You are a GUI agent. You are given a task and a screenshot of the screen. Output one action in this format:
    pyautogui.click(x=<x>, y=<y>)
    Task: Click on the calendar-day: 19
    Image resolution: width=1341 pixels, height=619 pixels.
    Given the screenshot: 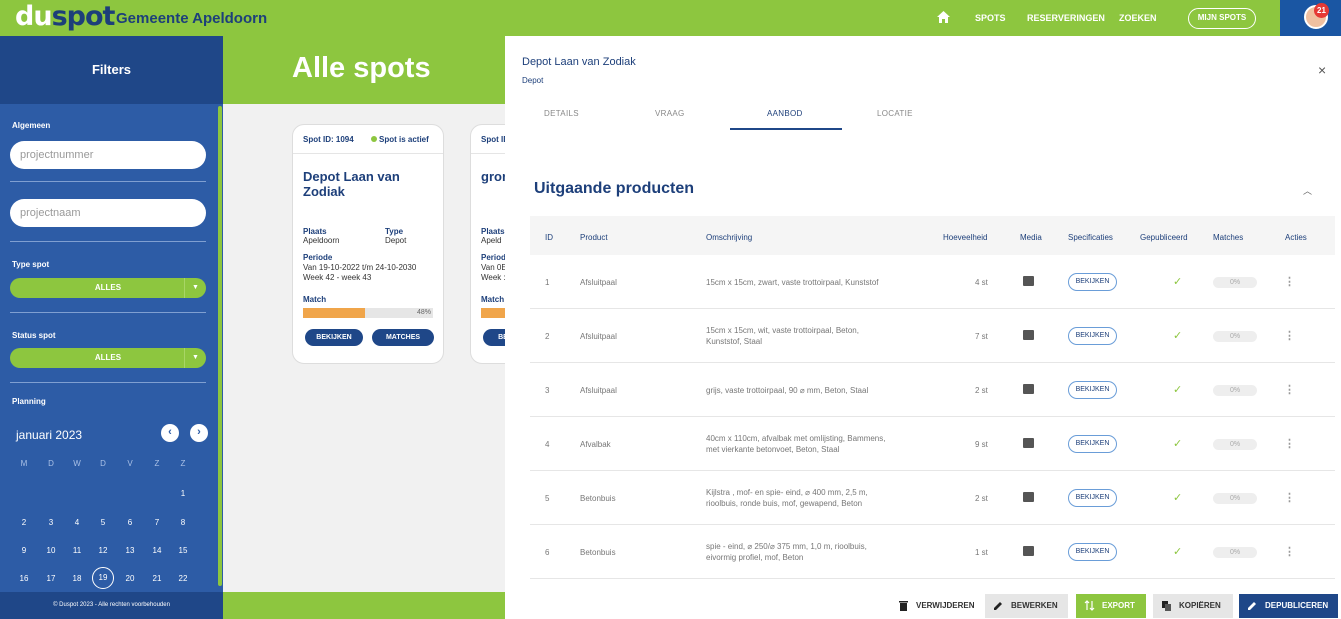 What is the action you would take?
    pyautogui.click(x=103, y=578)
    